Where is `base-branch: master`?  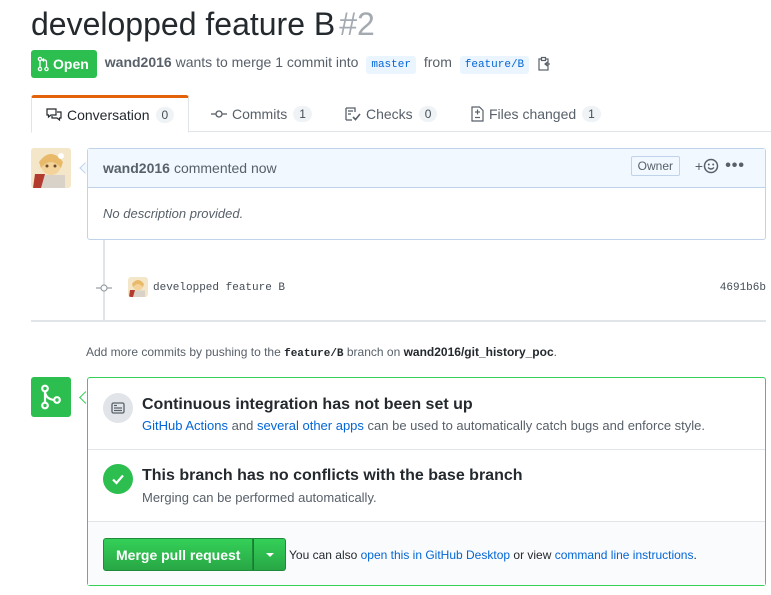 base-branch: master is located at coordinates (391, 65).